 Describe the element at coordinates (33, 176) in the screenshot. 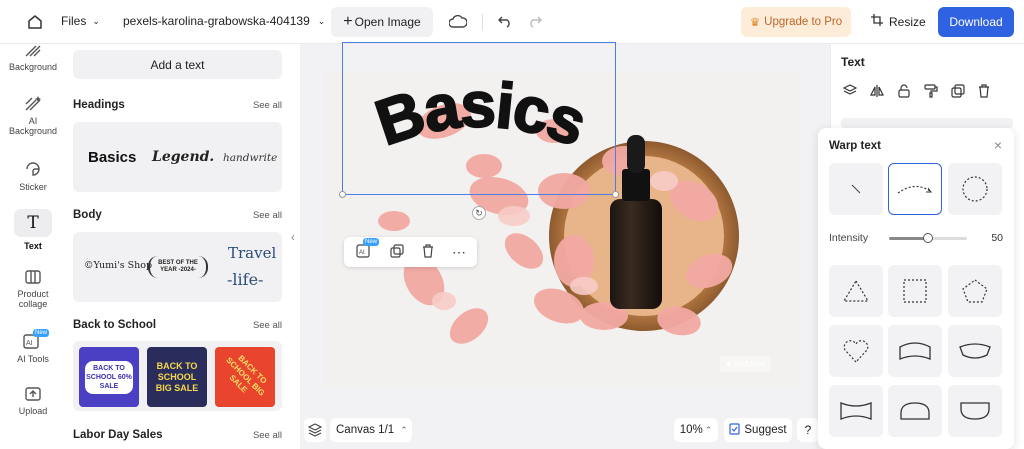

I see `nav-sticker: Sticker` at that location.